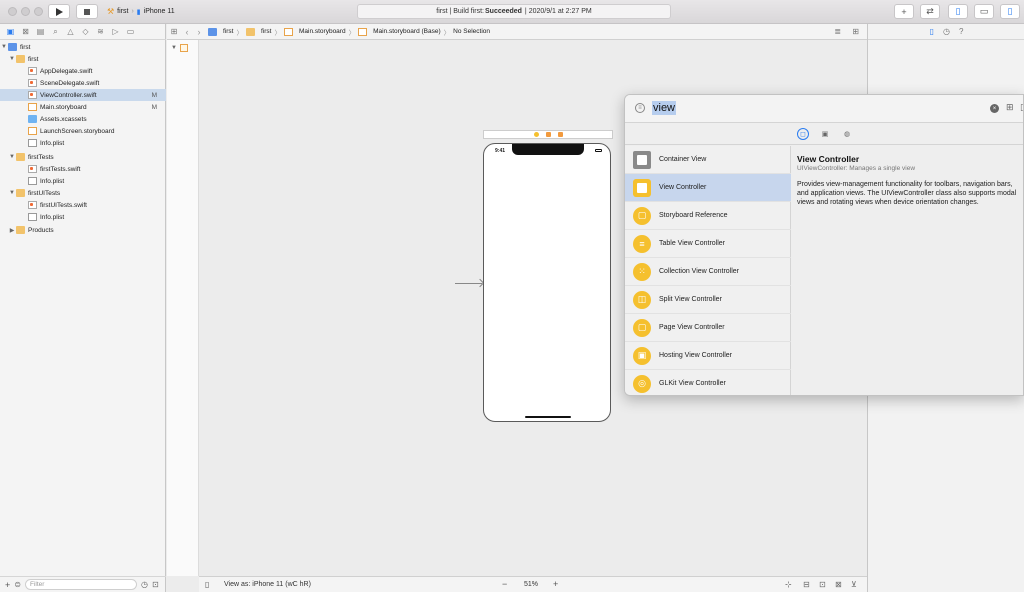  What do you see at coordinates (1010, 11) in the screenshot?
I see `toggle-inspector-button: ▯` at bounding box center [1010, 11].